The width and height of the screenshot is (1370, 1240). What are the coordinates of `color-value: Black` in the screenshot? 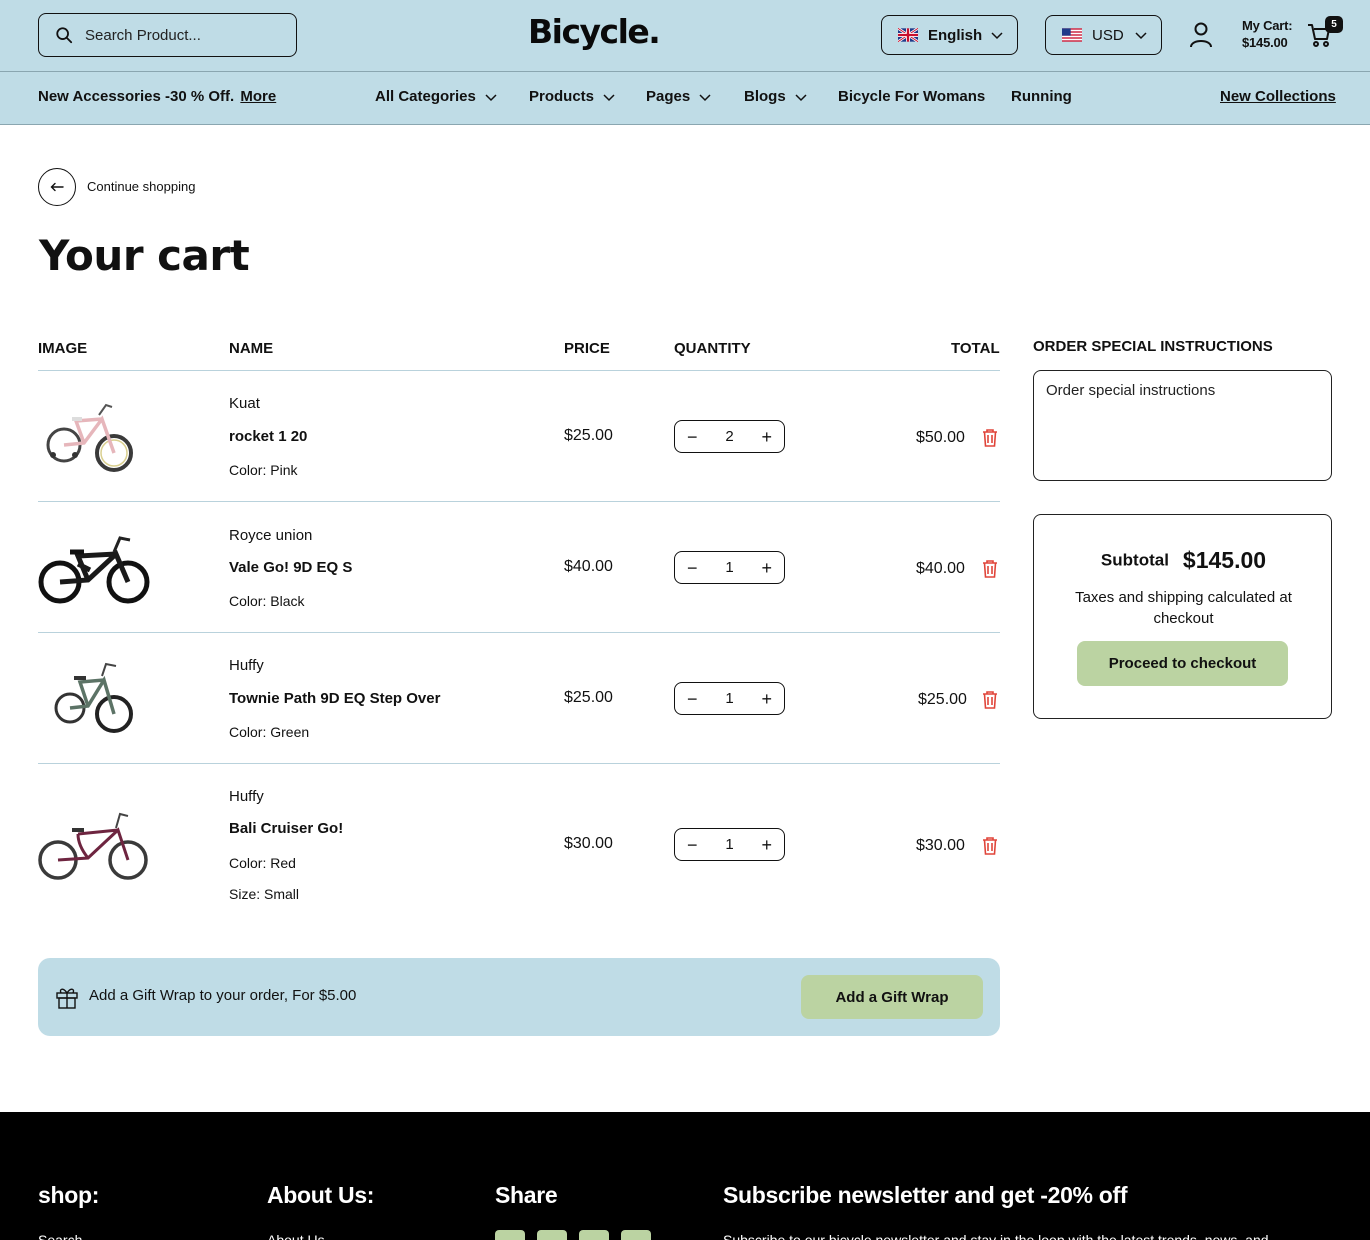 It's located at (287, 601).